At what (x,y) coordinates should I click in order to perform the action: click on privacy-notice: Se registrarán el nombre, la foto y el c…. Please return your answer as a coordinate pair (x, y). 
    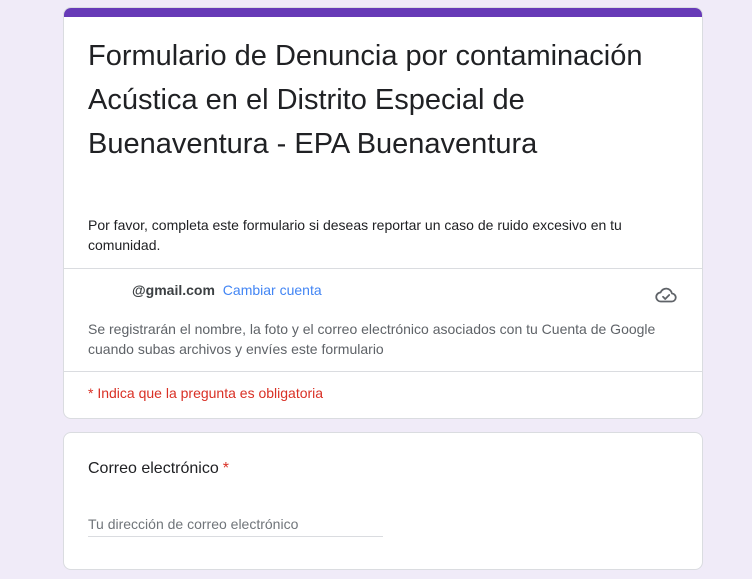
    Looking at the image, I should click on (372, 339).